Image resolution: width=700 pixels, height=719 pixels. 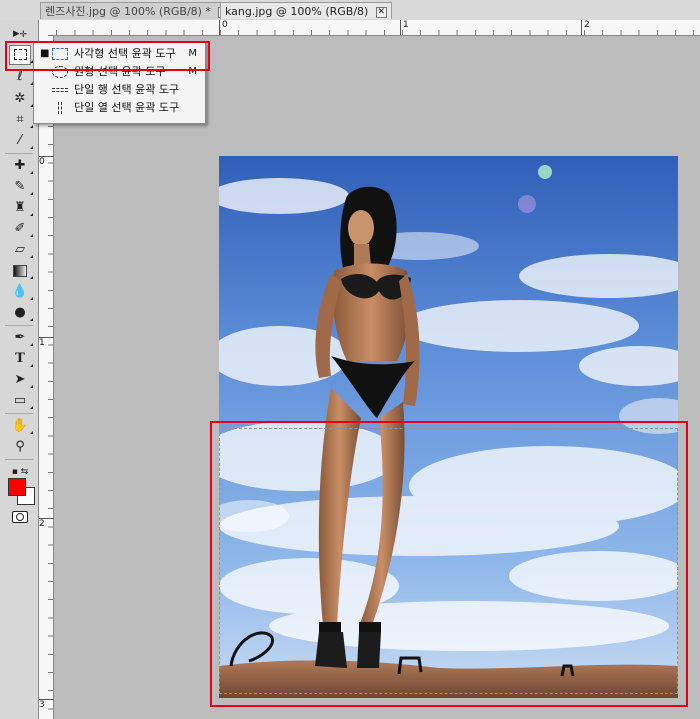 What do you see at coordinates (20, 34) in the screenshot?
I see `move-tool-icon: ▸✛` at bounding box center [20, 34].